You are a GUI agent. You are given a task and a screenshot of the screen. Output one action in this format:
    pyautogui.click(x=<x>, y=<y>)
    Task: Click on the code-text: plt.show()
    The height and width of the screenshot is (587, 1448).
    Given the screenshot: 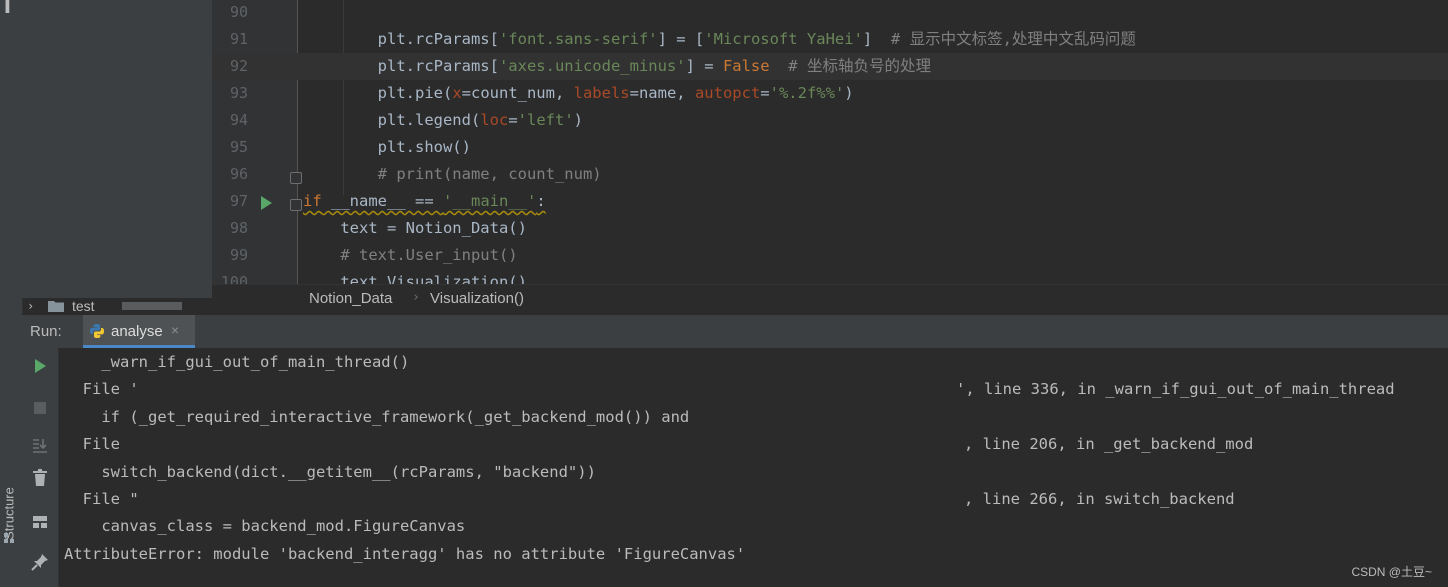 What is the action you would take?
    pyautogui.click(x=387, y=147)
    